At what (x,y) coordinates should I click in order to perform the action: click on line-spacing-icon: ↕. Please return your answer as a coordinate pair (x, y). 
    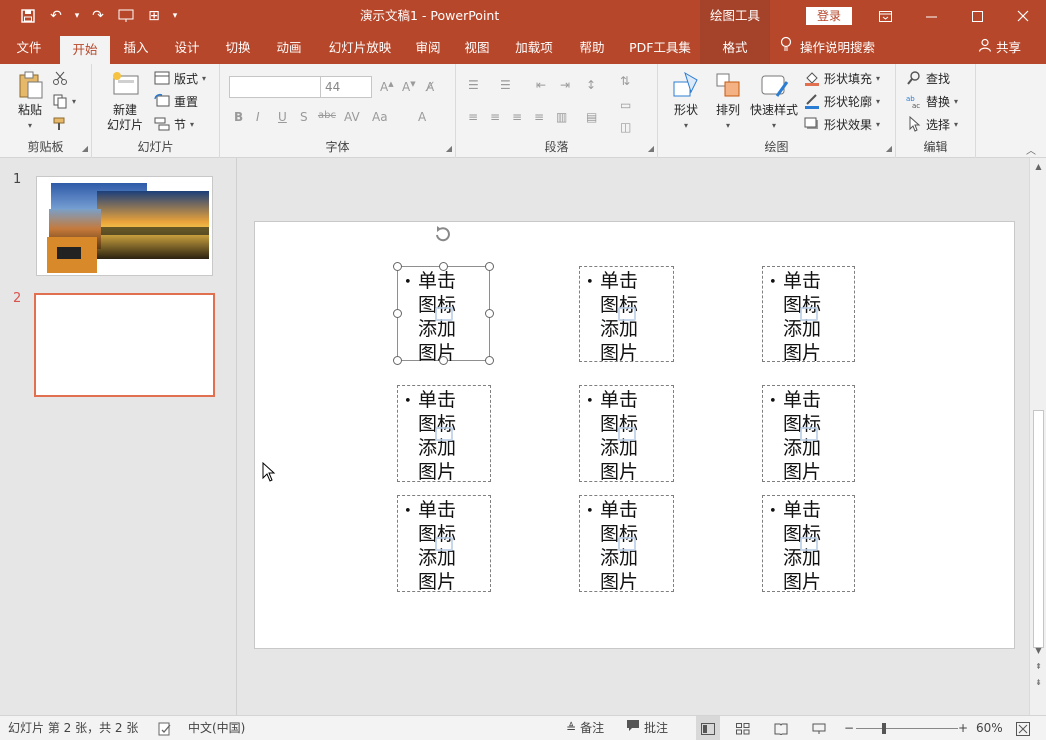
    Looking at the image, I should click on (591, 85).